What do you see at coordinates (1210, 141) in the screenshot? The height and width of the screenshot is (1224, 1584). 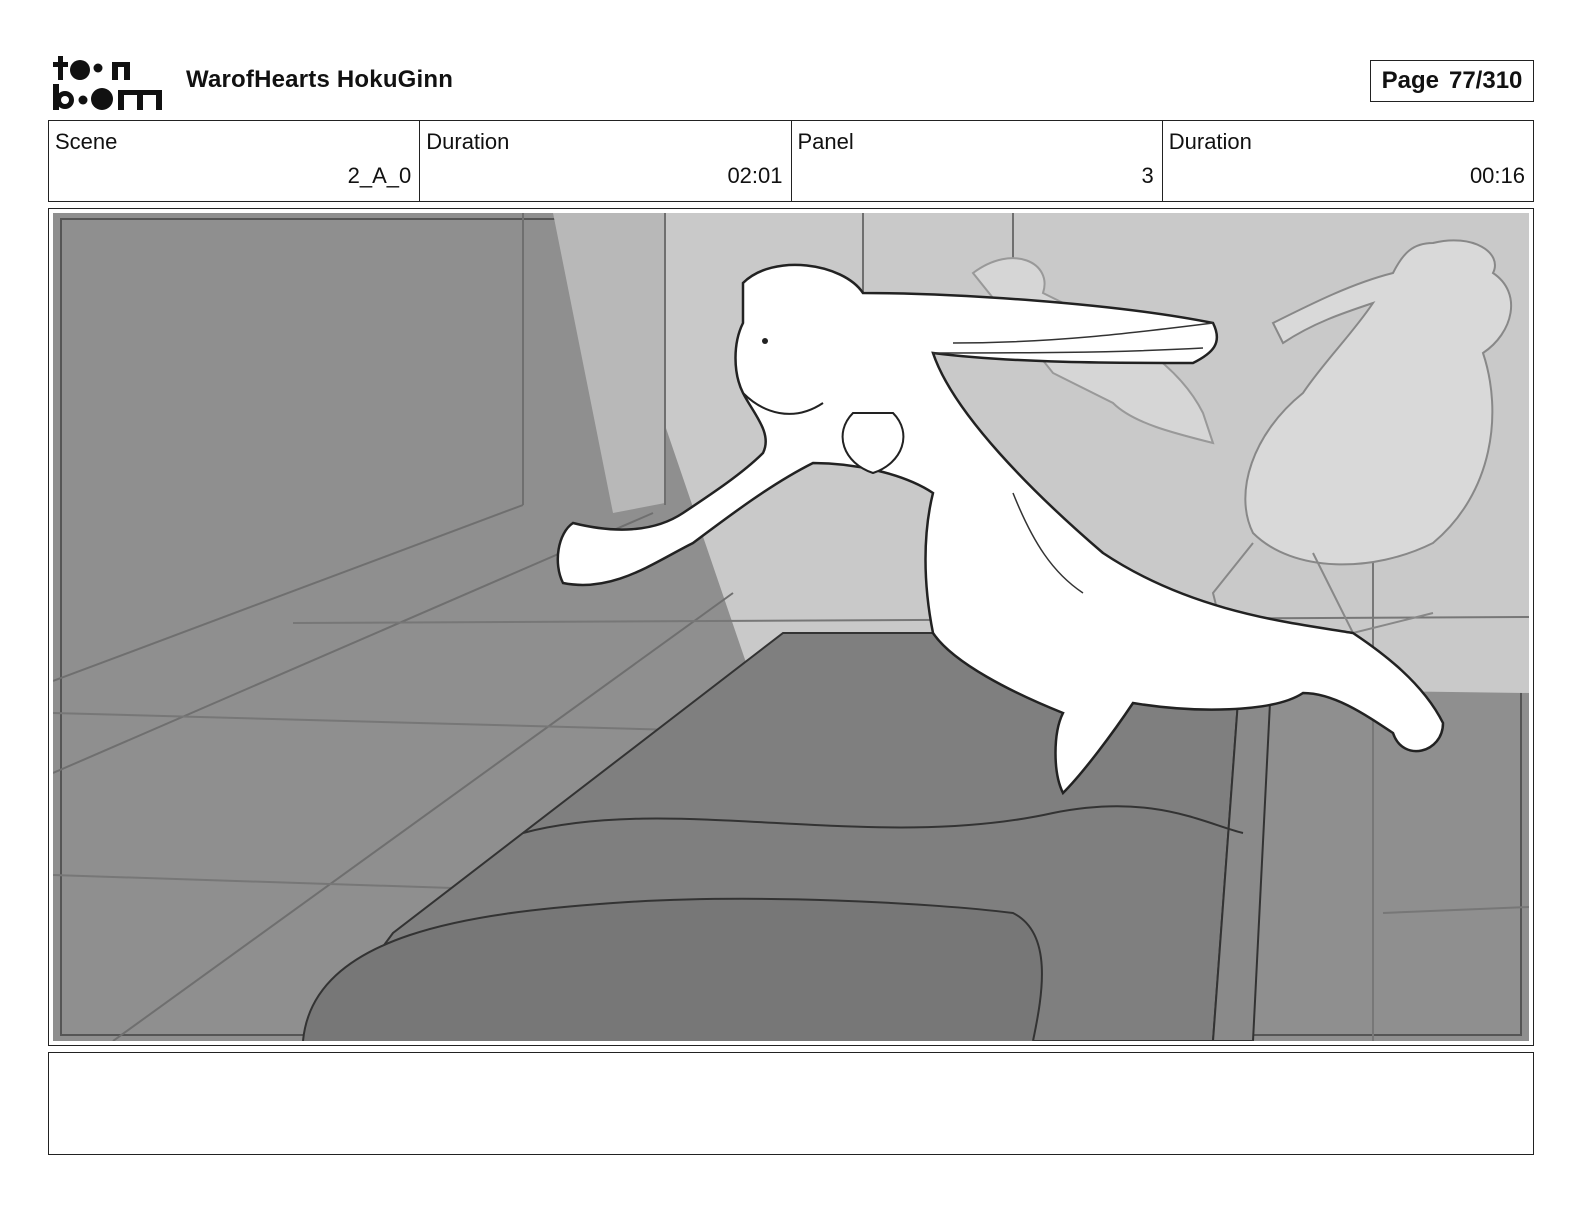 I see `panel-duration-label: Duration` at bounding box center [1210, 141].